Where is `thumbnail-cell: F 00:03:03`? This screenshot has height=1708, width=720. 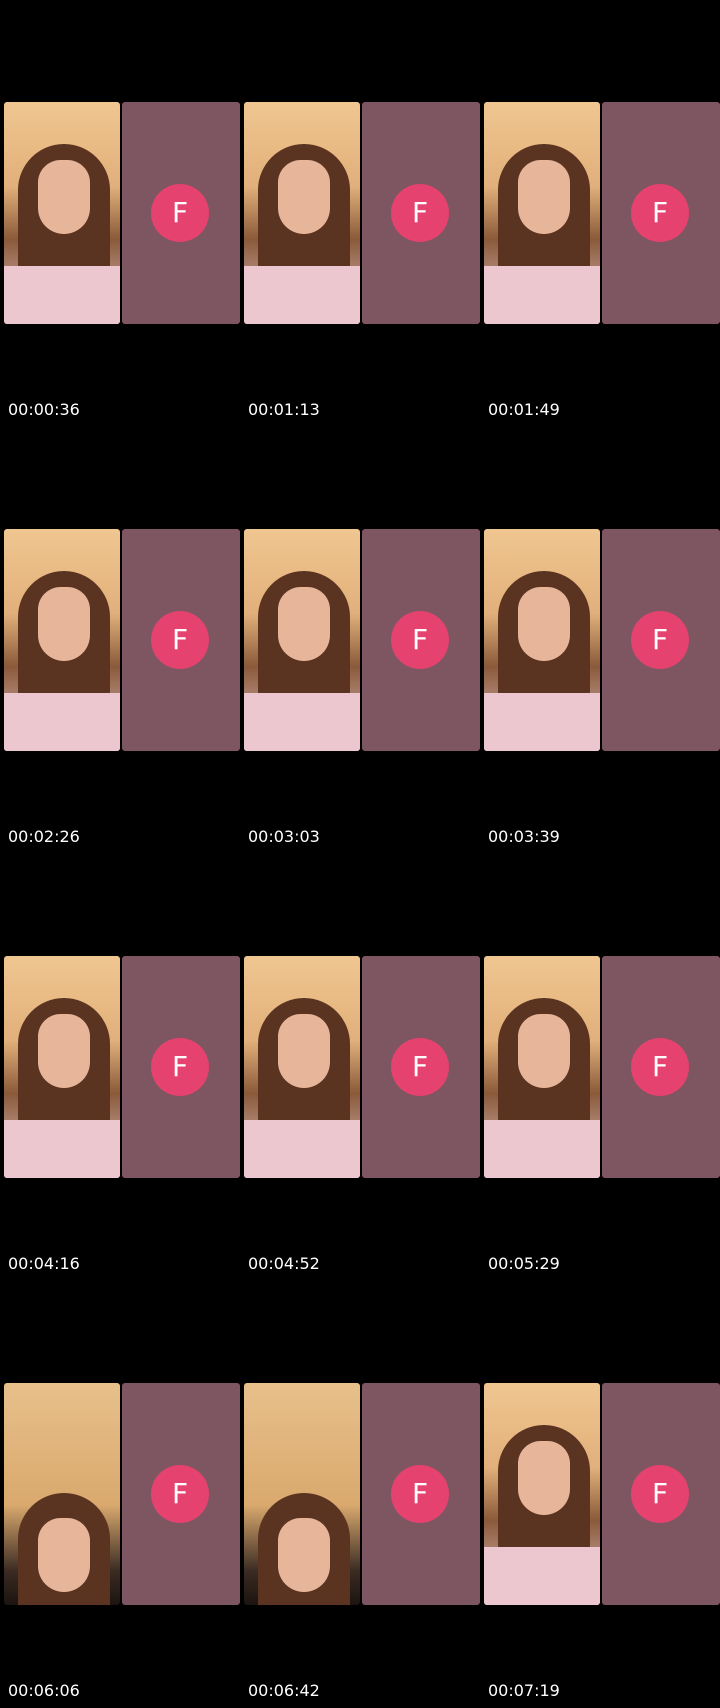
thumbnail-cell: F 00:03:03 is located at coordinates (362, 687).